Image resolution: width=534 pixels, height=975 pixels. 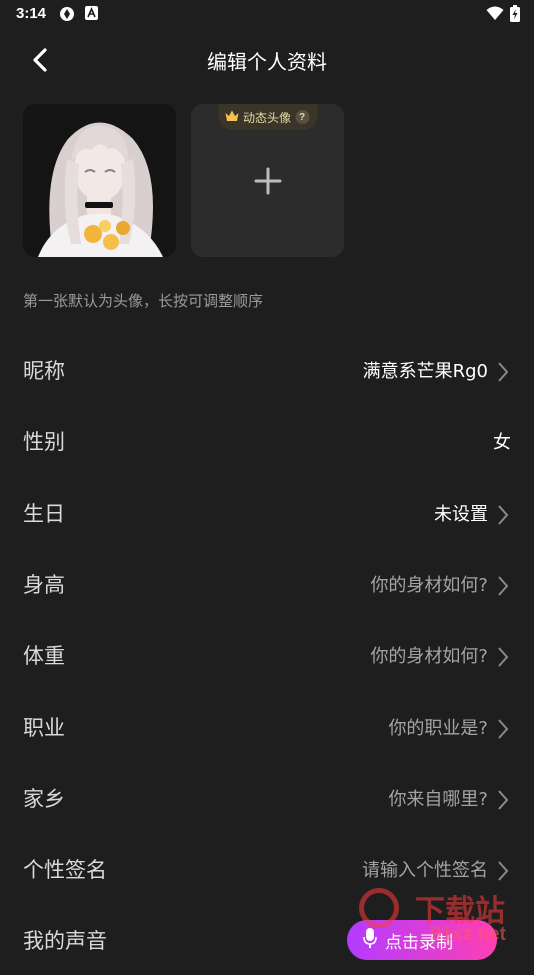 What do you see at coordinates (267, 584) in the screenshot?
I see `profile-row: 身高 你的身材如何?` at bounding box center [267, 584].